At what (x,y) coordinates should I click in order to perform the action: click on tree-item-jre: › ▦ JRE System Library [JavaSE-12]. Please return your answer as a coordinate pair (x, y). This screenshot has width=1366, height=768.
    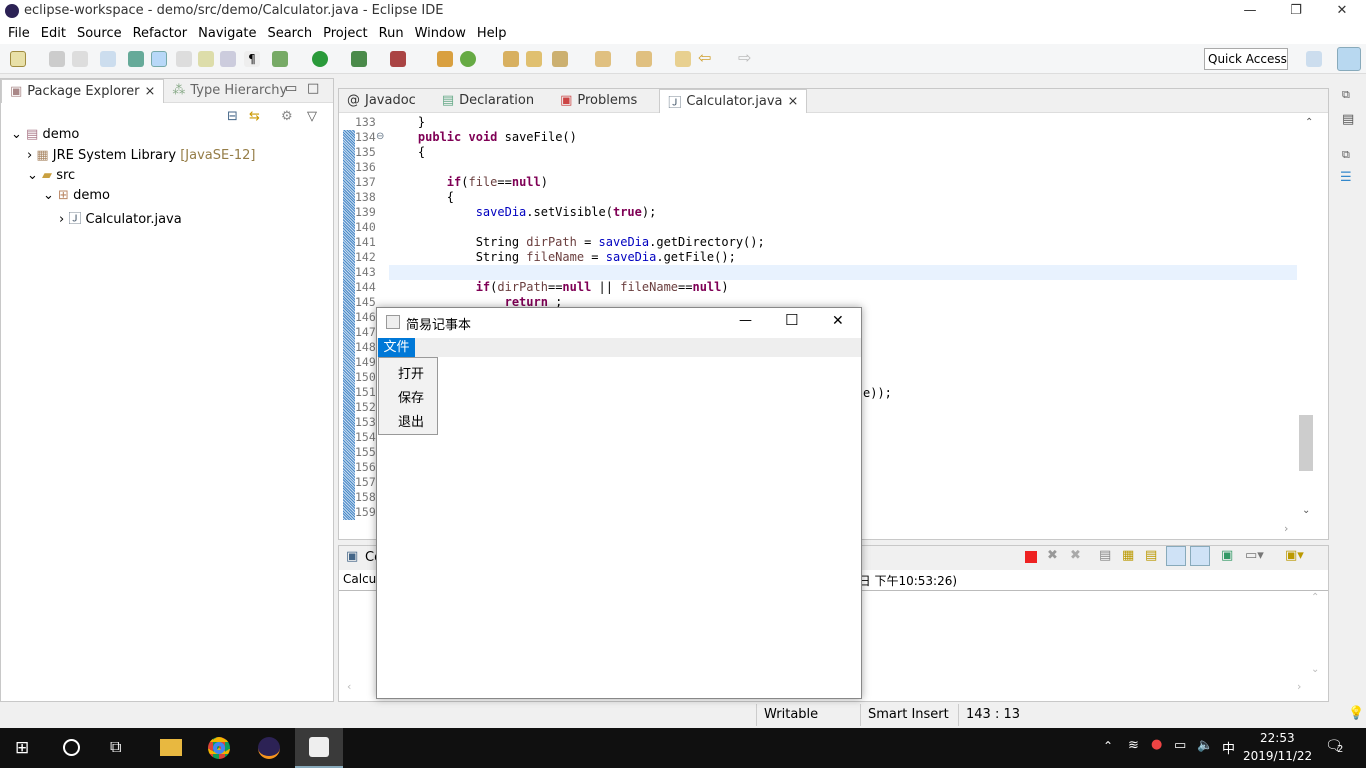
    Looking at the image, I should click on (141, 155).